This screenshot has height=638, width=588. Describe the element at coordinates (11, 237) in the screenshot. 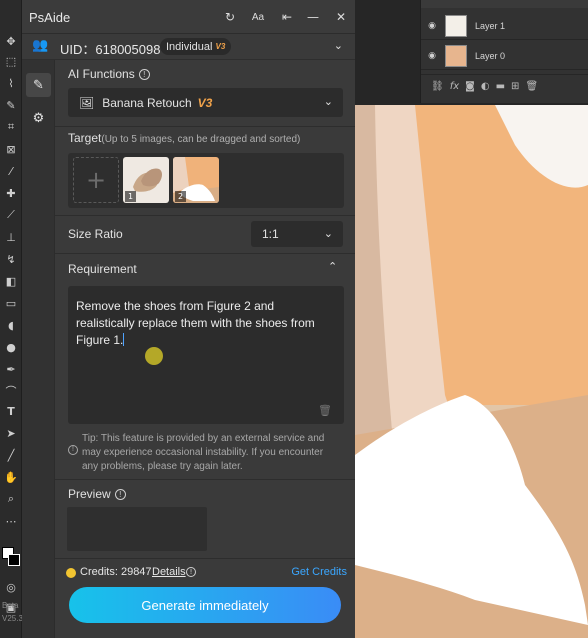

I see `stamp-tool-icon: ⊥` at that location.